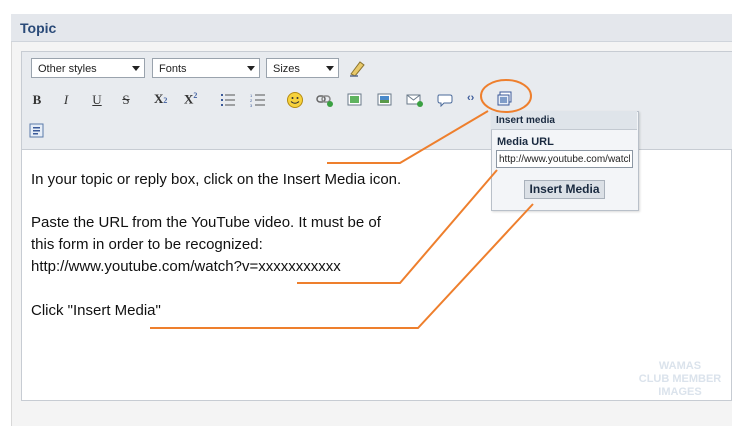  I want to click on callout-line-url, so click(397, 226).